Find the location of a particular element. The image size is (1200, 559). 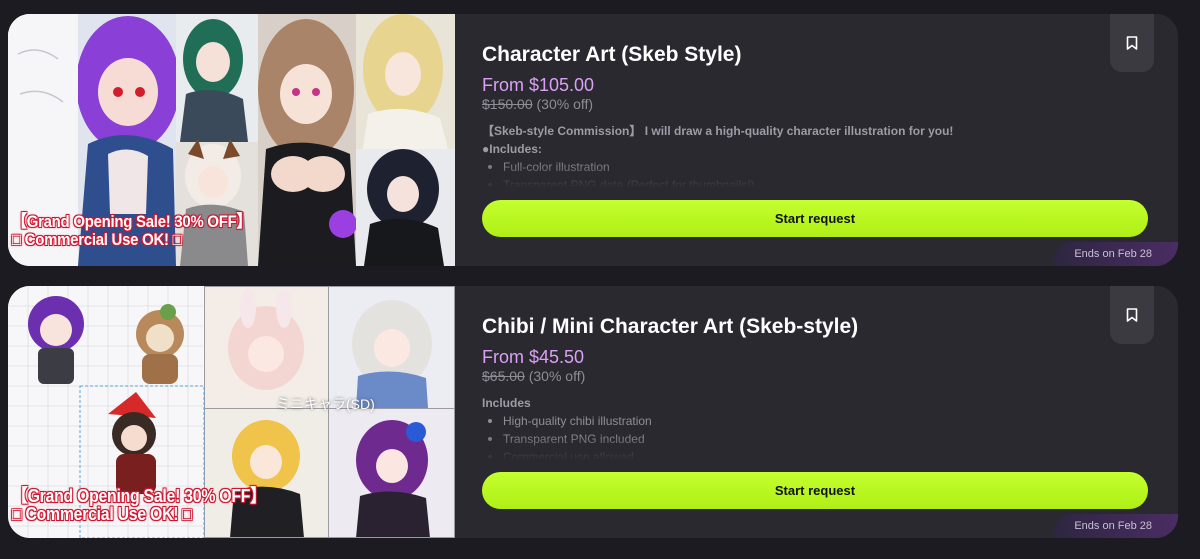

includes-item: High-quality chibi illustration is located at coordinates (825, 421).